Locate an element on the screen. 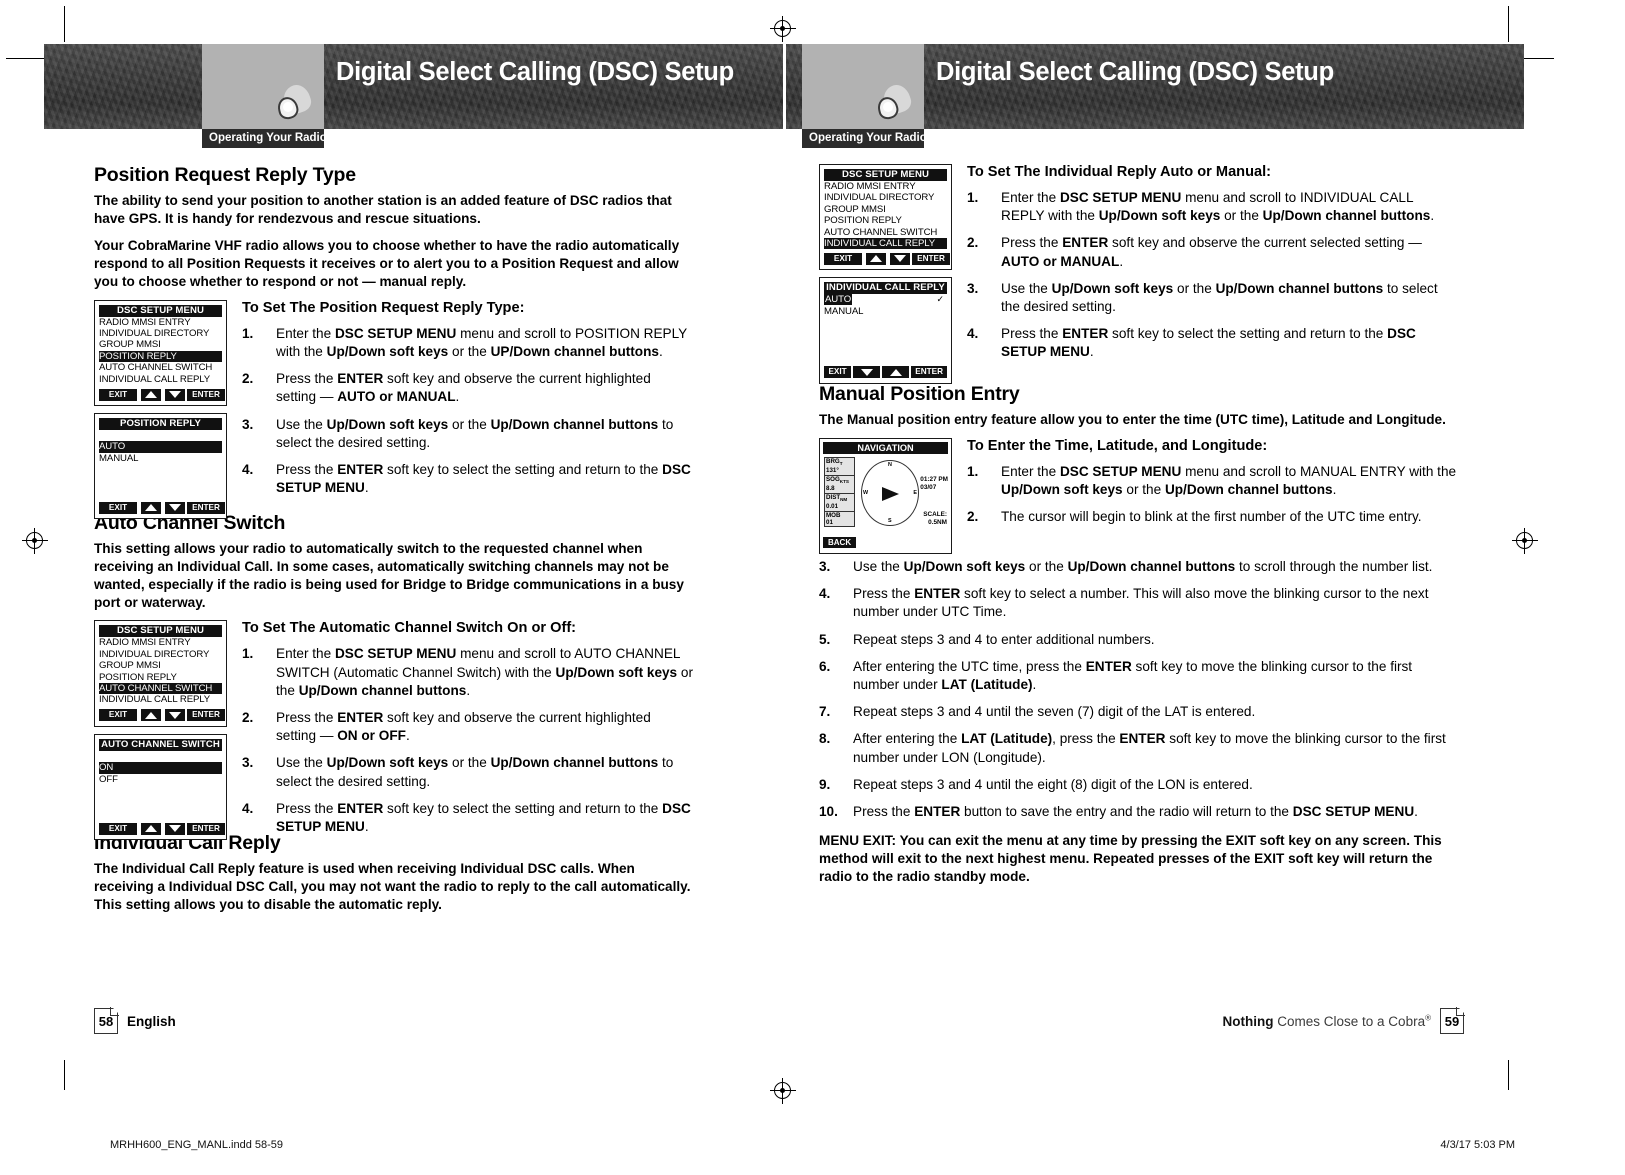 This screenshot has height=1175, width=1625. lcd-auto-channel-switch: AUTO CHANNEL SWITCH ON OFF EXIT ENTER is located at coordinates (160, 787).